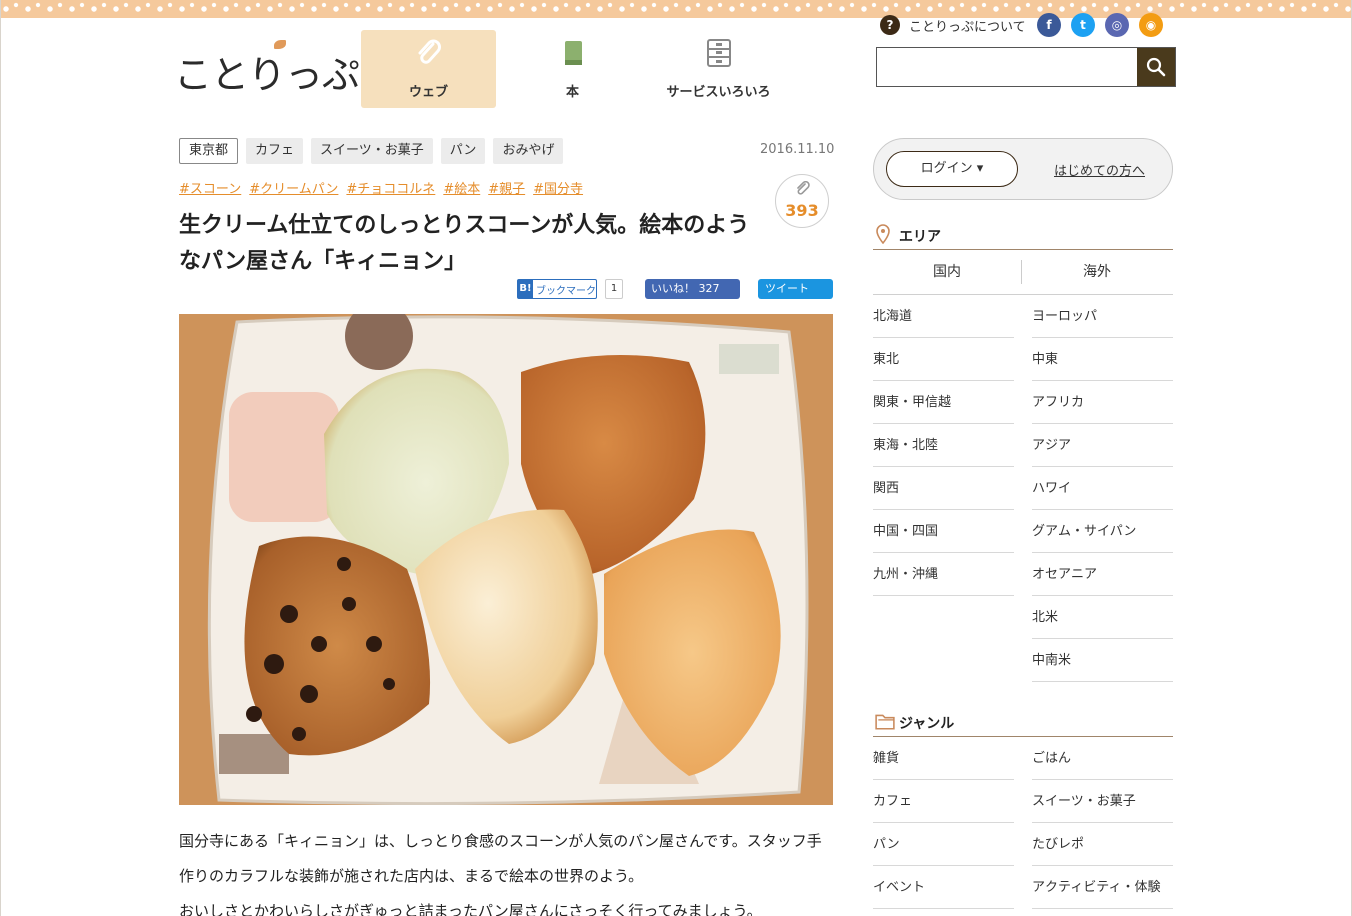 The width and height of the screenshot is (1352, 916). What do you see at coordinates (943, 758) in the screenshot?
I see `genre-link: 雑貨` at bounding box center [943, 758].